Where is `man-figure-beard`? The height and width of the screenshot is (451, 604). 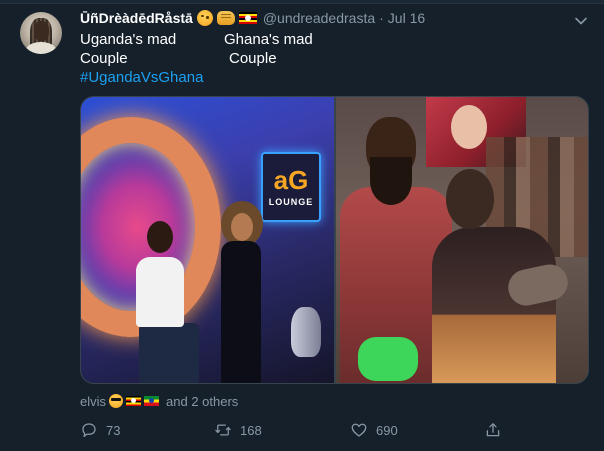 man-figure-beard is located at coordinates (391, 181).